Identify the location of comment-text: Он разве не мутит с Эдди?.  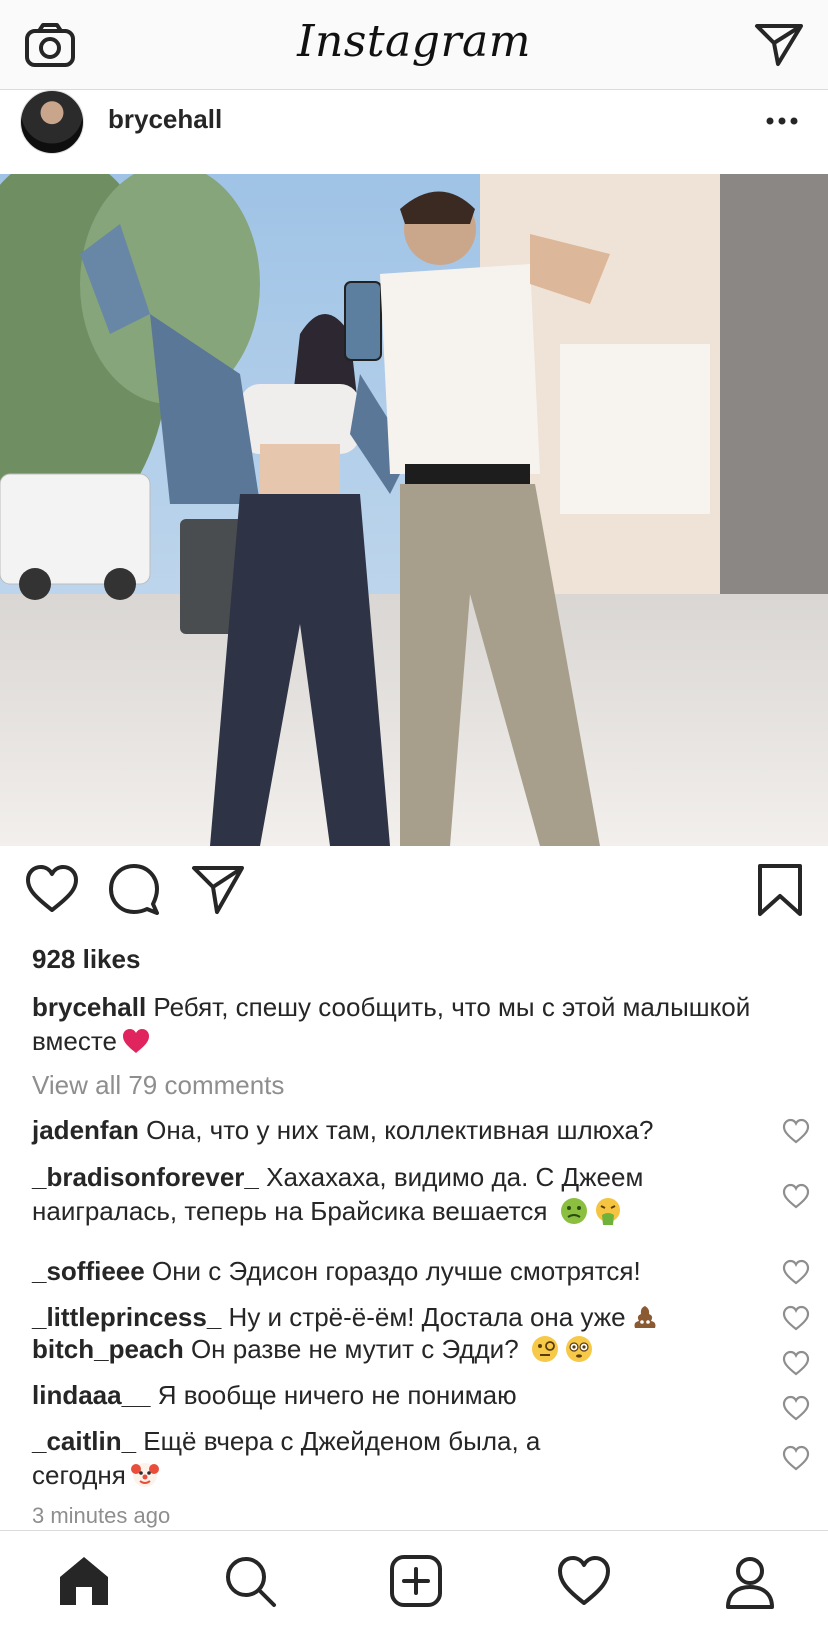
(354, 1349).